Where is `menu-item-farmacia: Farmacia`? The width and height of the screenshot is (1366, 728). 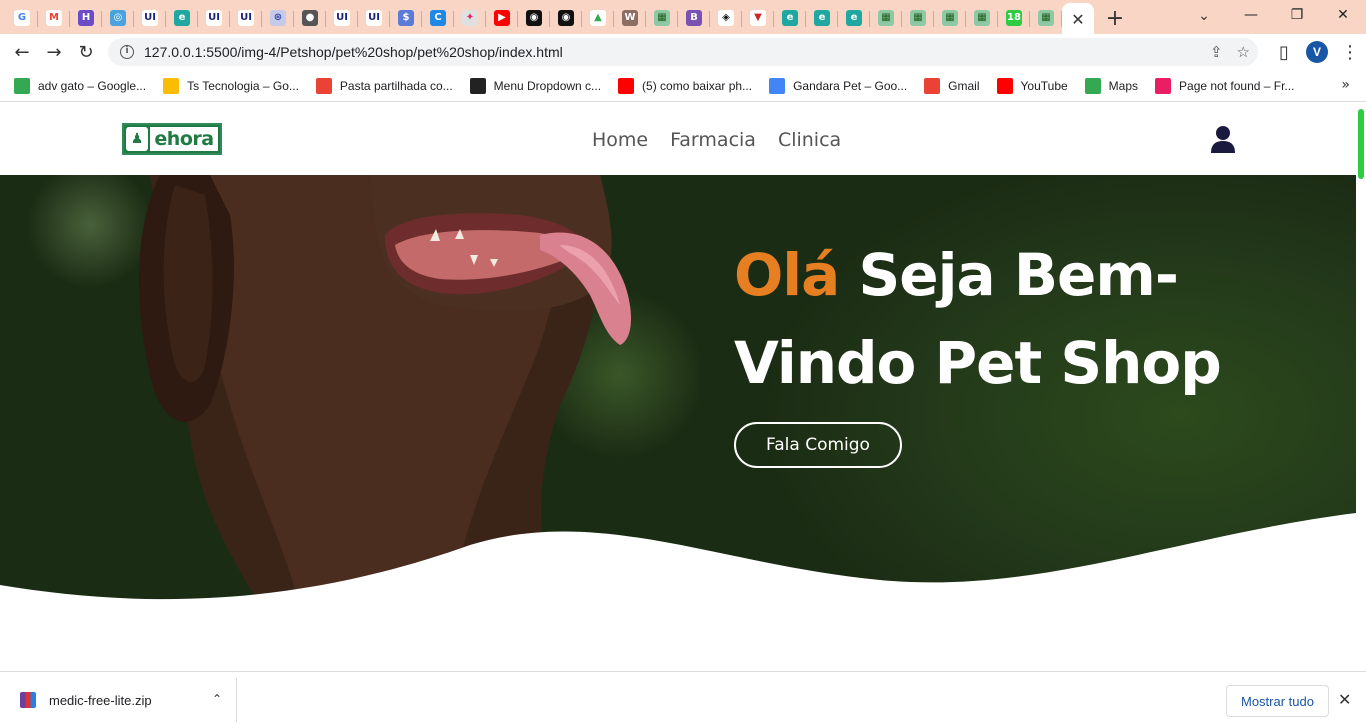
menu-item-farmacia: Farmacia is located at coordinates (713, 140).